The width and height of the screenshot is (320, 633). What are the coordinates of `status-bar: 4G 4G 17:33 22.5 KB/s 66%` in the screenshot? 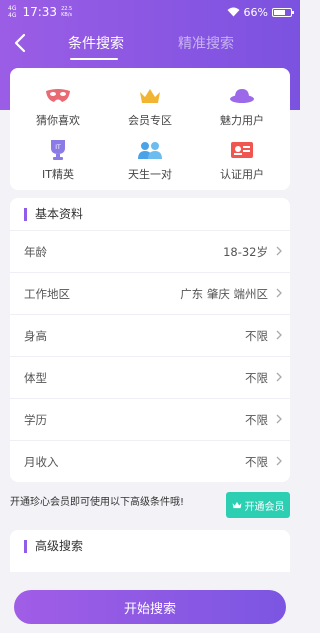 It's located at (150, 12).